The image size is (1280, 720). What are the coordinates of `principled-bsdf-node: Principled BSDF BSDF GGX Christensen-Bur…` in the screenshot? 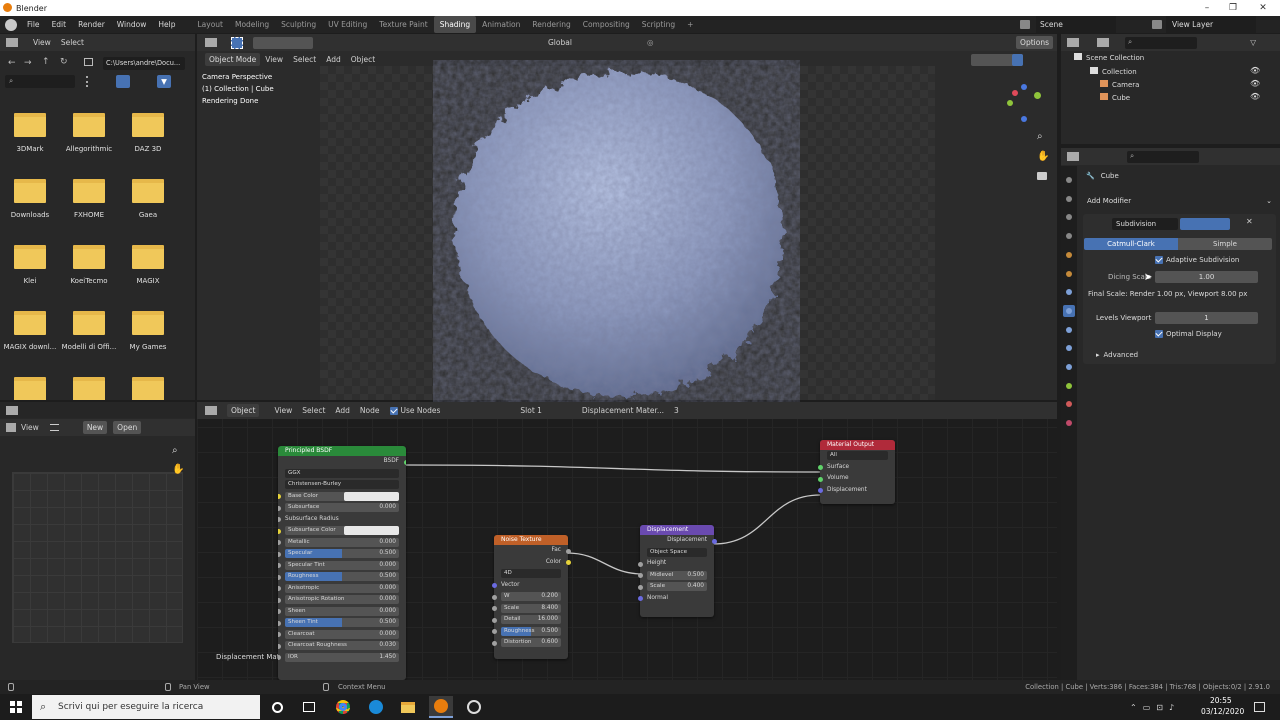 It's located at (342, 563).